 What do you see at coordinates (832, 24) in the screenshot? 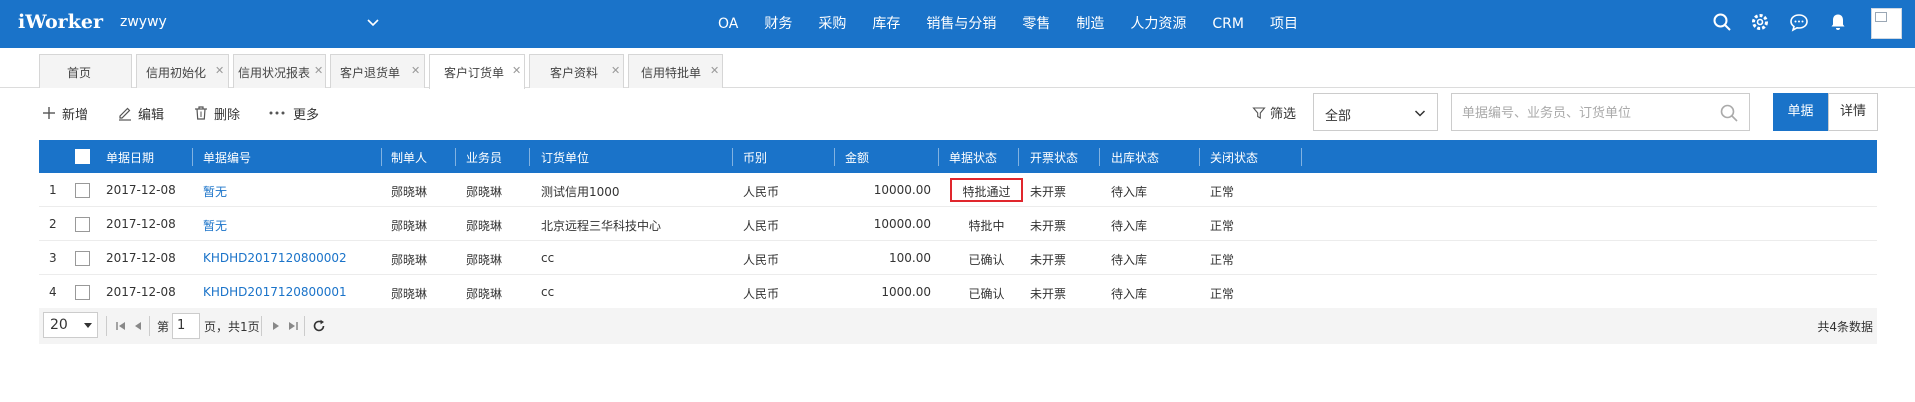
I see `nav-item-purchase: 采购` at bounding box center [832, 24].